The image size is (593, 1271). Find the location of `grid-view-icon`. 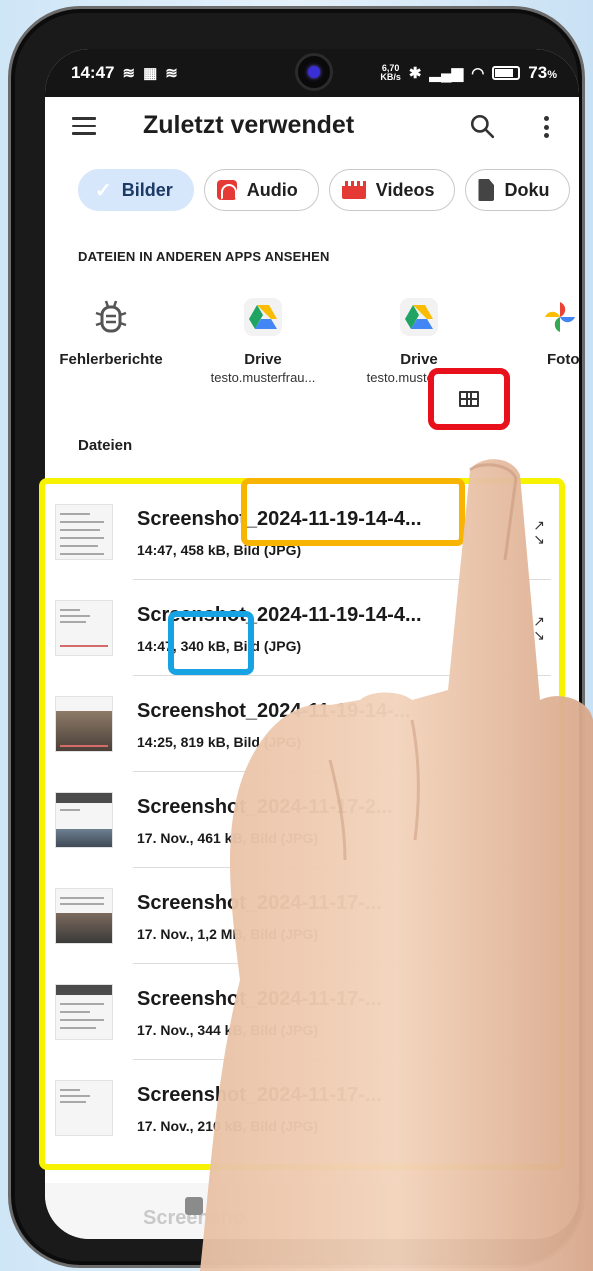

grid-view-icon is located at coordinates (469, 399).